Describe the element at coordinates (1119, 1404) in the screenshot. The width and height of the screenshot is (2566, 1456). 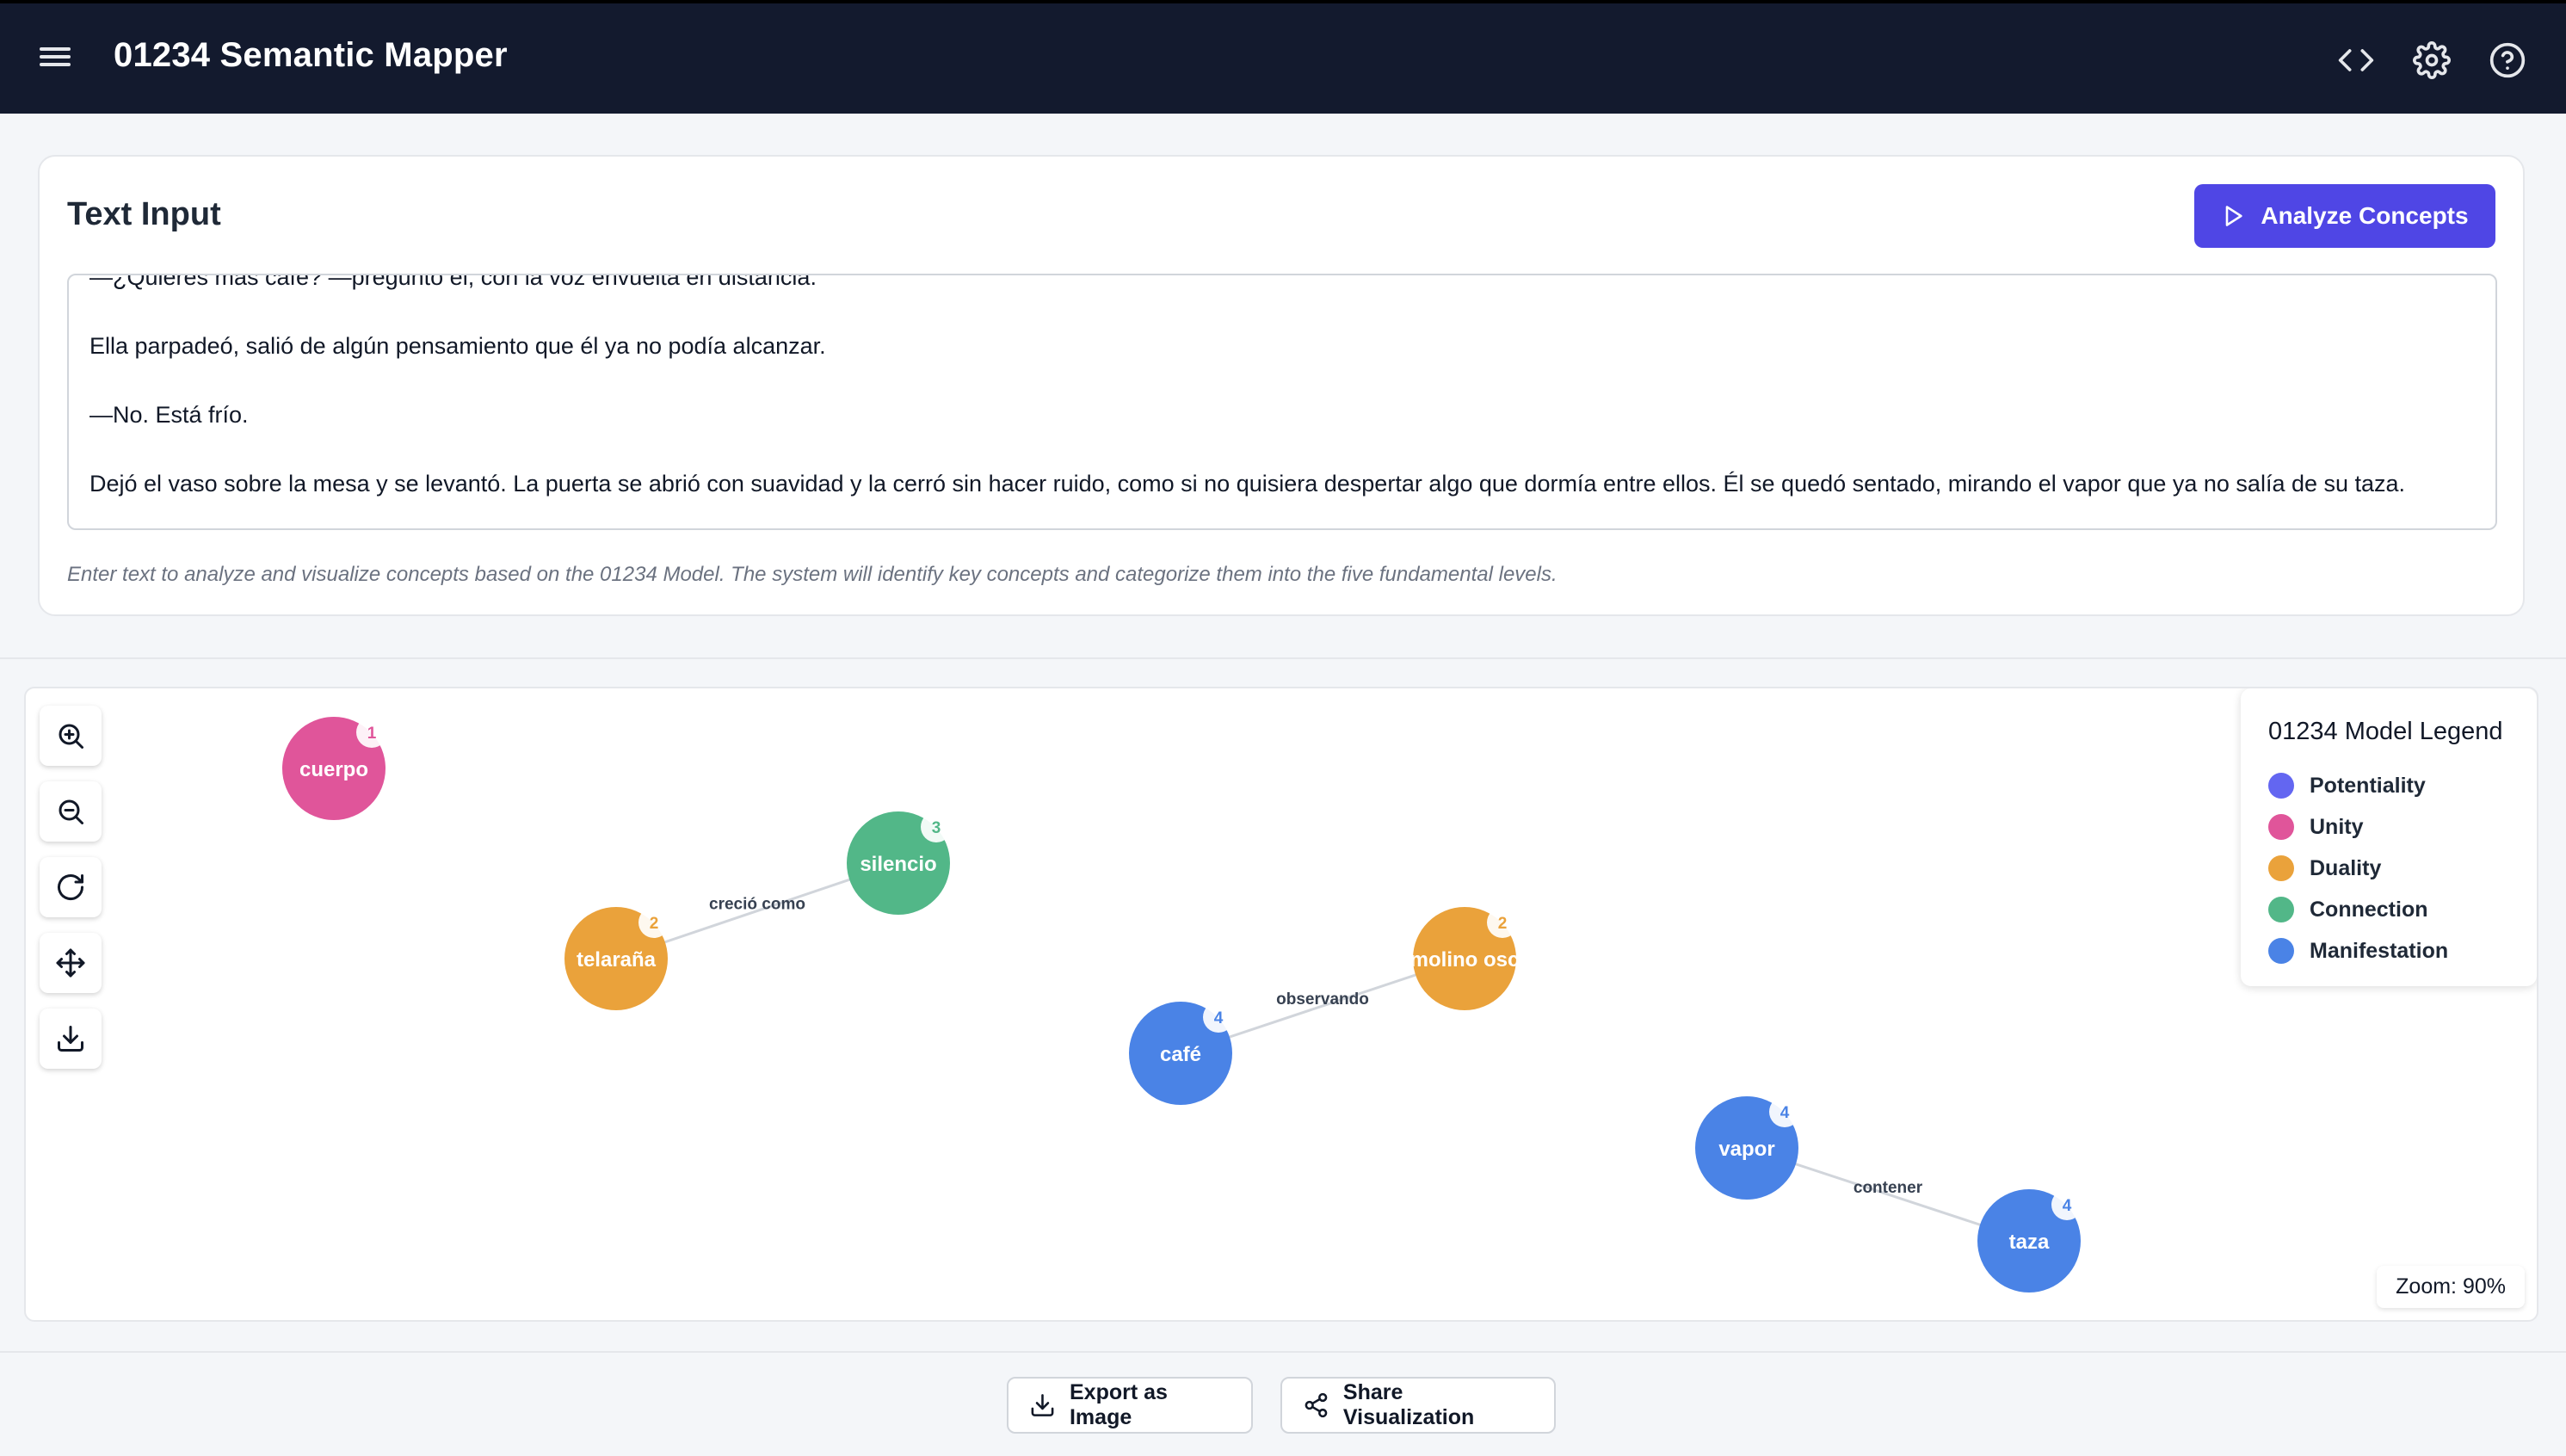
I see `export-label: Export as Image` at that location.